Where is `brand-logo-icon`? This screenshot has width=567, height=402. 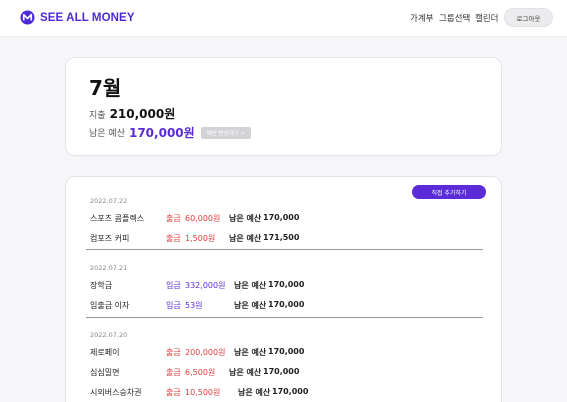 brand-logo-icon is located at coordinates (27, 17).